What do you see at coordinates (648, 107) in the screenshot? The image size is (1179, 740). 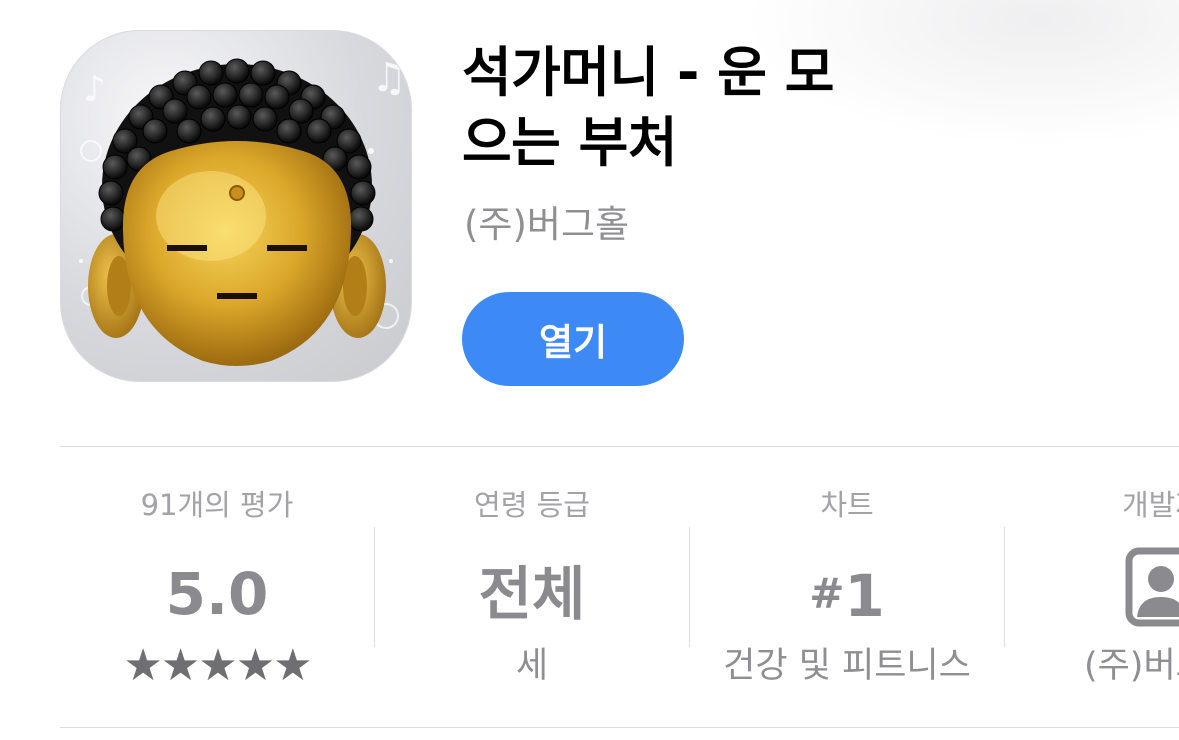 I see `app-title: 석가머니 - 운 모으는 부처` at bounding box center [648, 107].